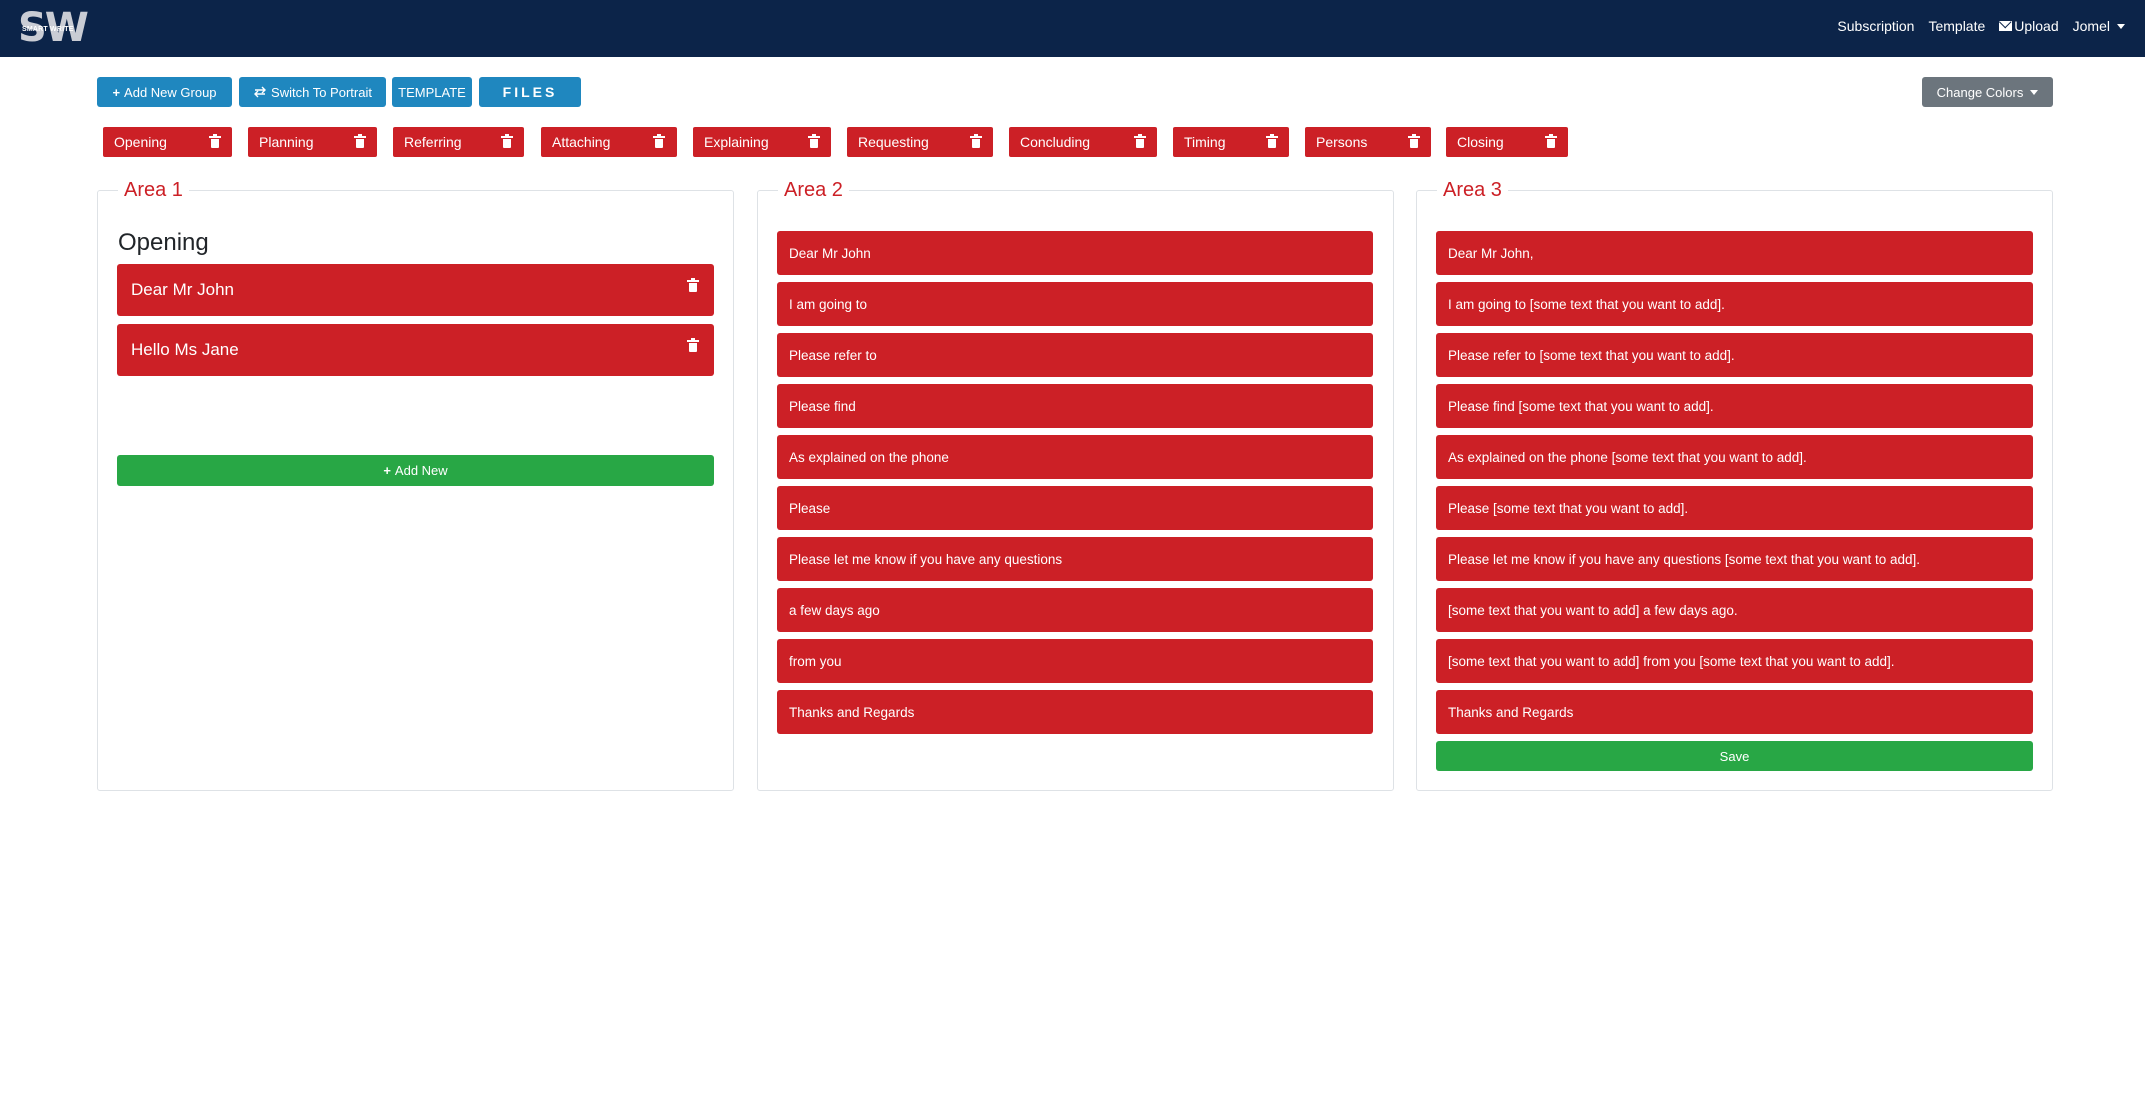 Image resolution: width=2145 pixels, height=1120 pixels. What do you see at coordinates (153, 190) in the screenshot?
I see `area-1-title: Area 1` at bounding box center [153, 190].